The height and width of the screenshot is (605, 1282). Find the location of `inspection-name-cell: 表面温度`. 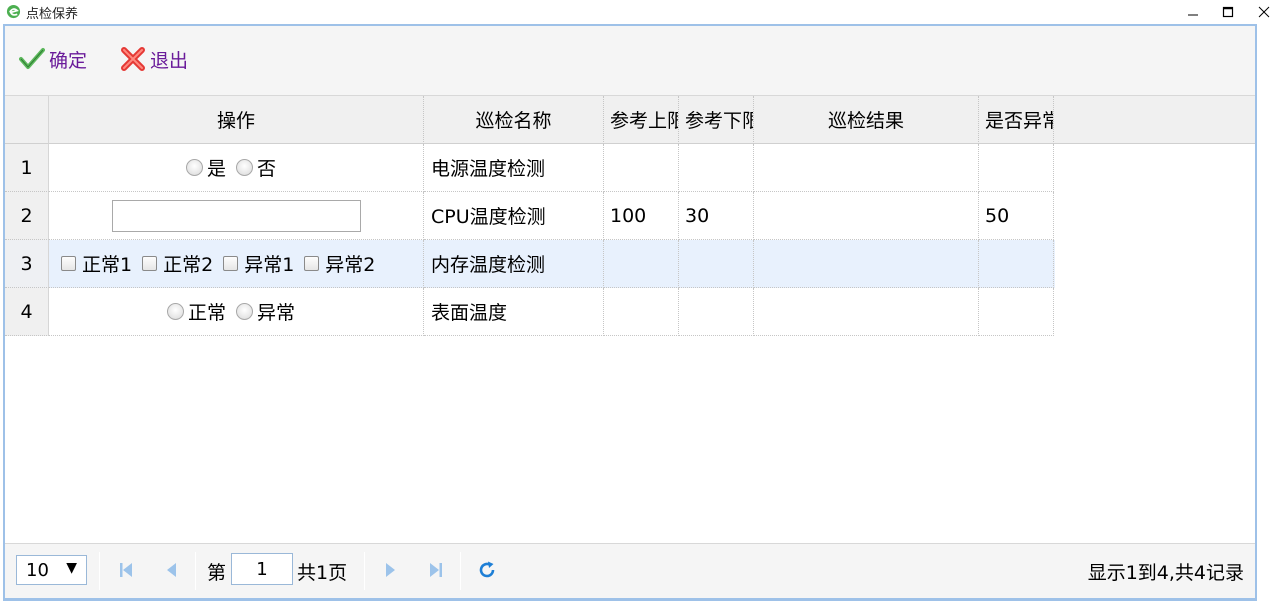

inspection-name-cell: 表面温度 is located at coordinates (514, 312).